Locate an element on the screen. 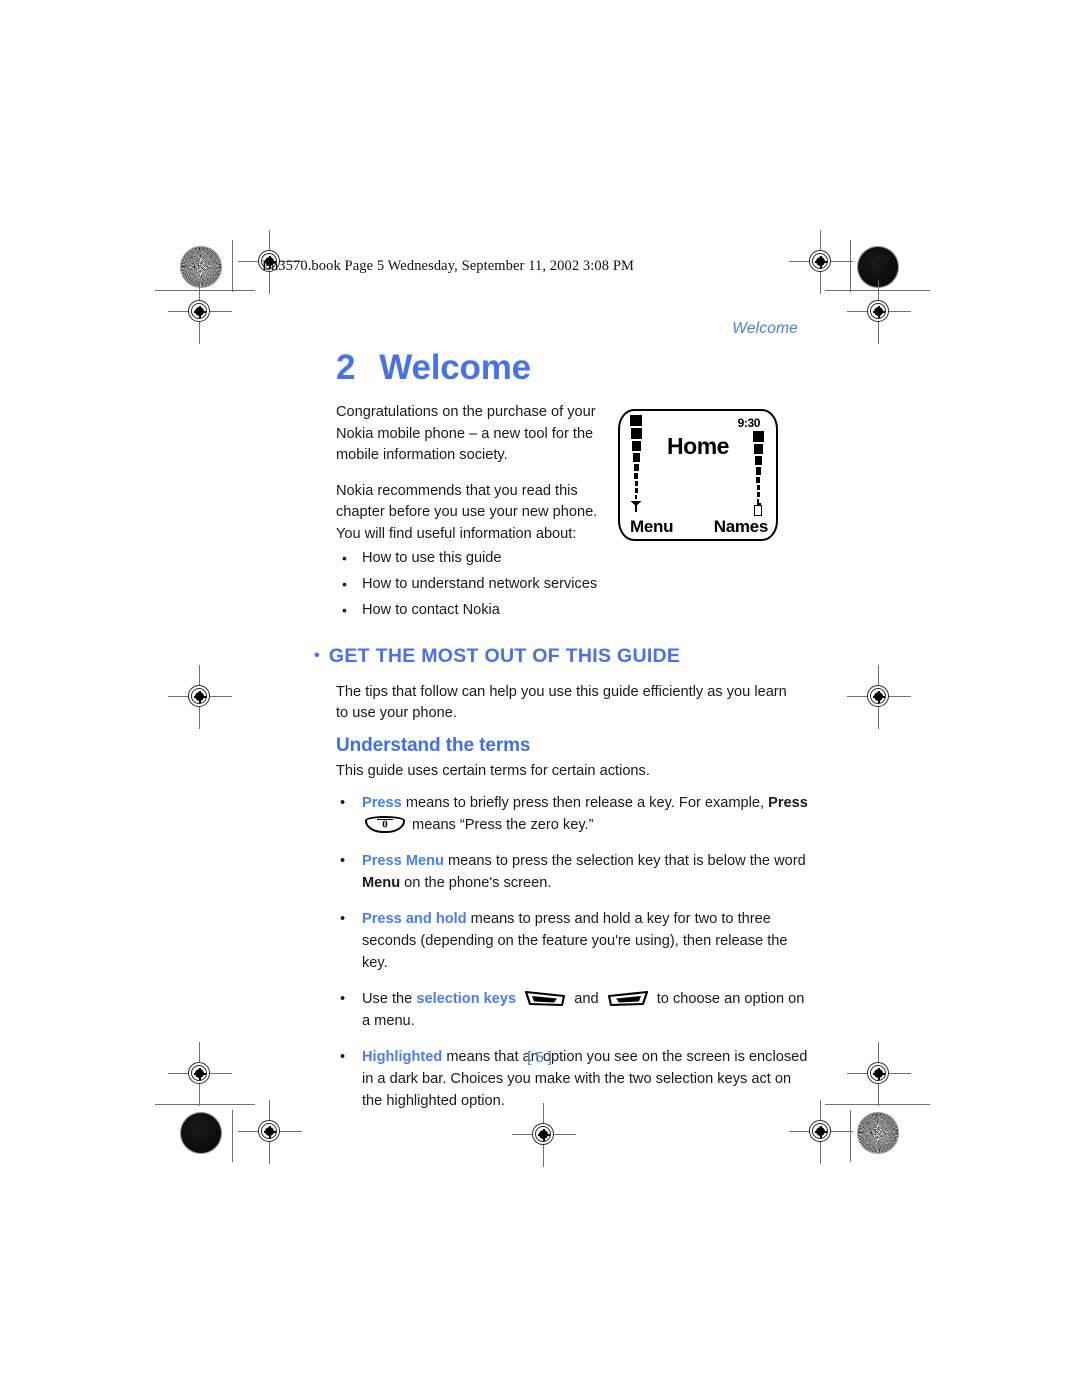 The image size is (1080, 1397). battery-icon is located at coordinates (758, 509).